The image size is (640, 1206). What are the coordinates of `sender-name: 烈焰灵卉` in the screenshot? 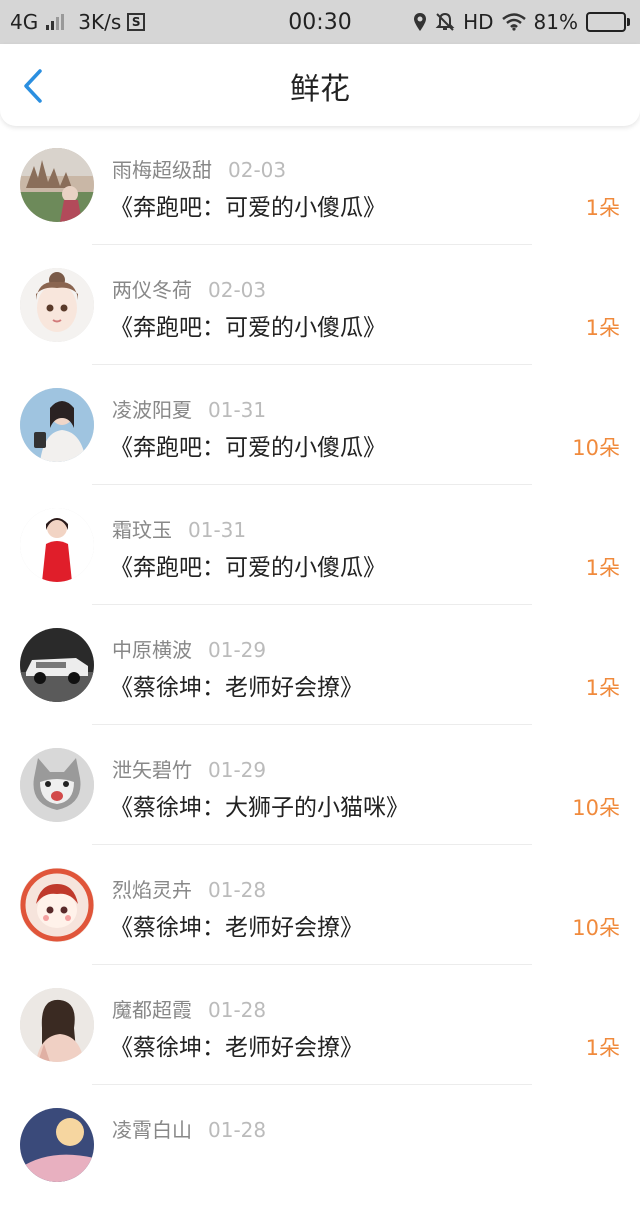 It's located at (152, 890).